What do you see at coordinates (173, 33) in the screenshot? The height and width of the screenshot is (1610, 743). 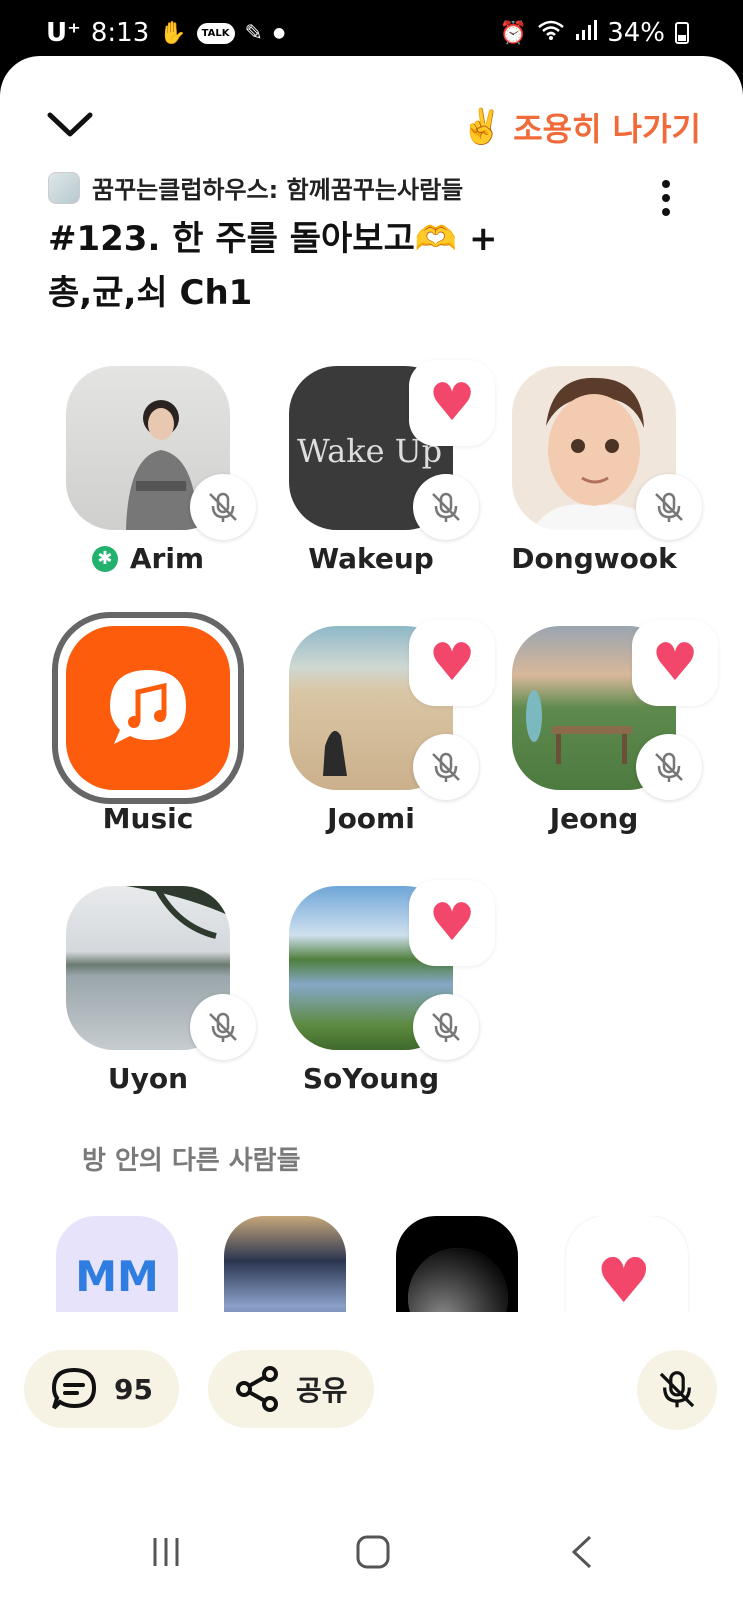 I see `wave-icon: ✋` at bounding box center [173, 33].